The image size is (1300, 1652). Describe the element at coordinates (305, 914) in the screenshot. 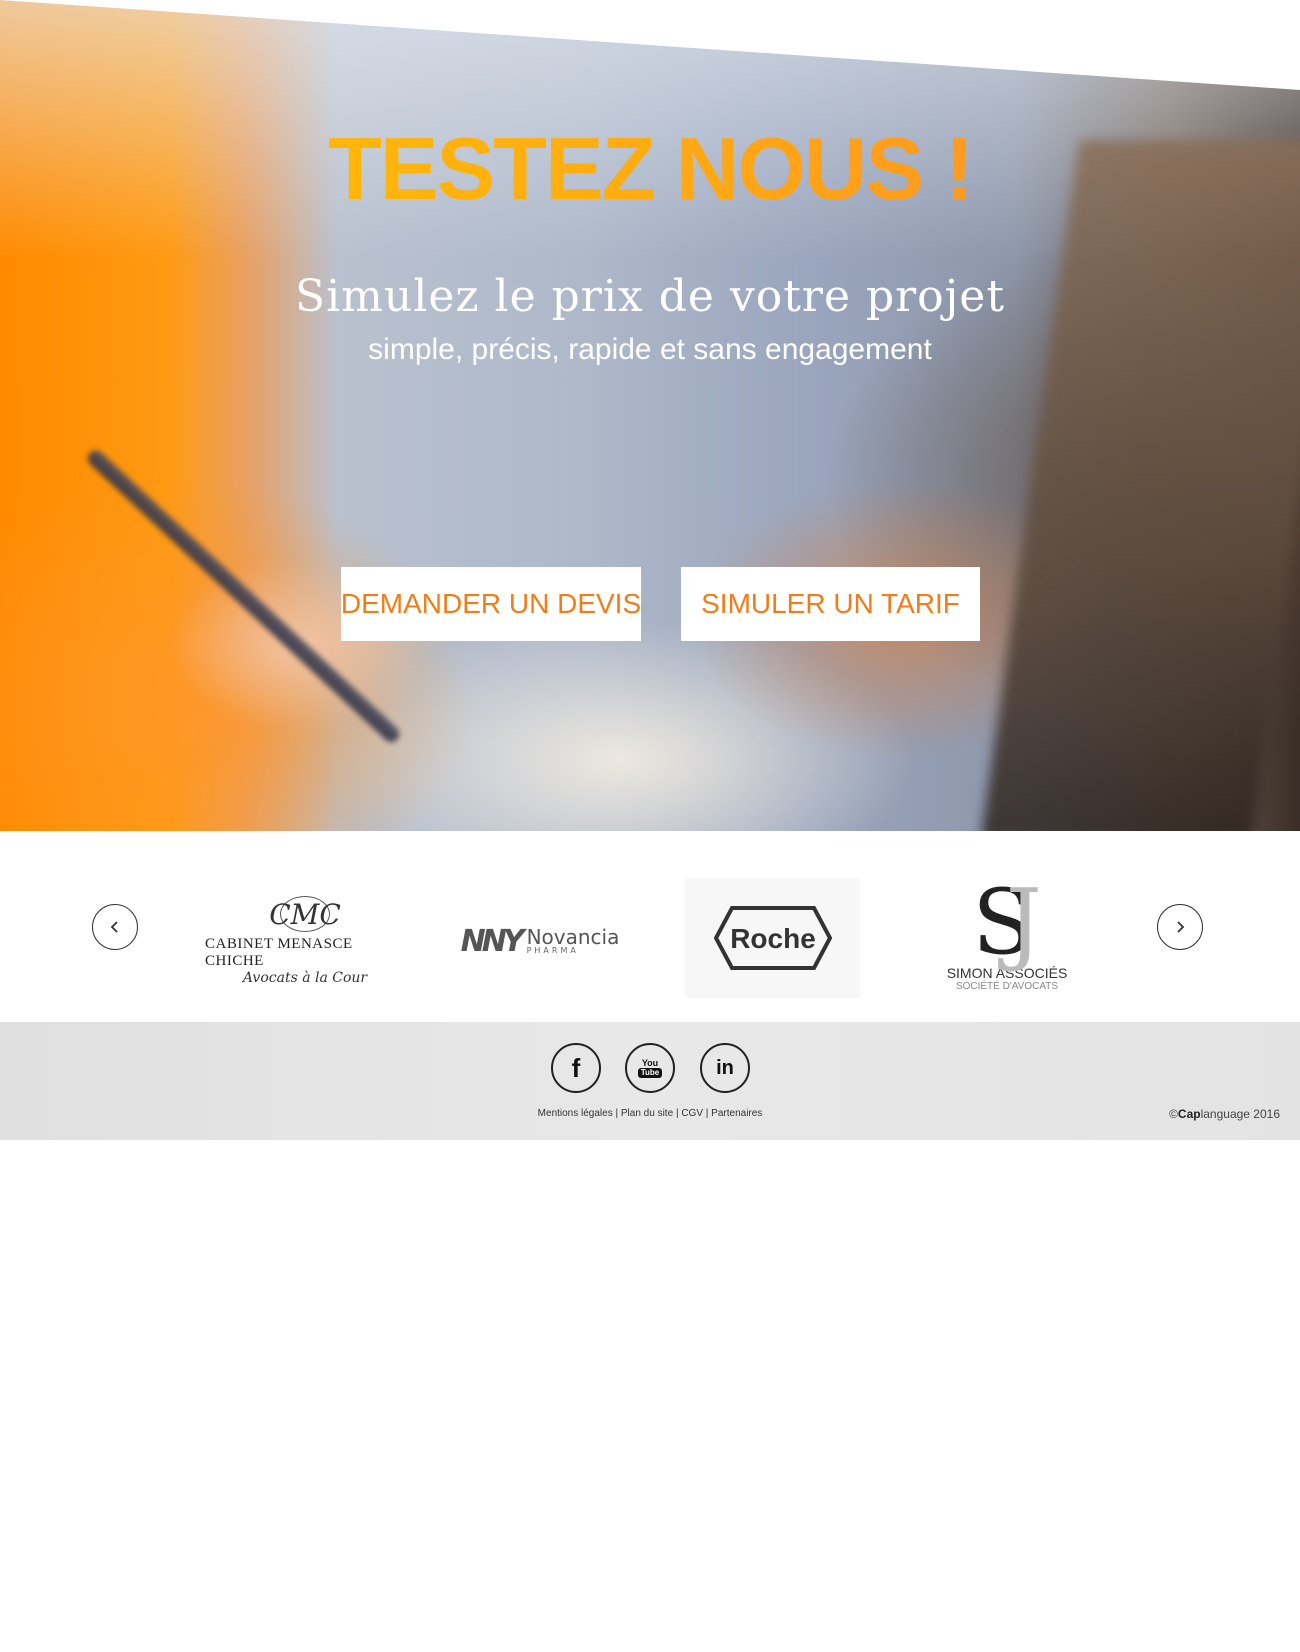

I see `cmc-monogram: CMC` at that location.